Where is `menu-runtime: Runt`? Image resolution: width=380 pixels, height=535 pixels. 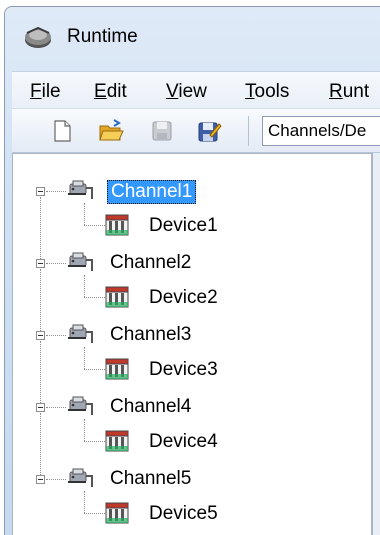
menu-runtime: Runt is located at coordinates (349, 92).